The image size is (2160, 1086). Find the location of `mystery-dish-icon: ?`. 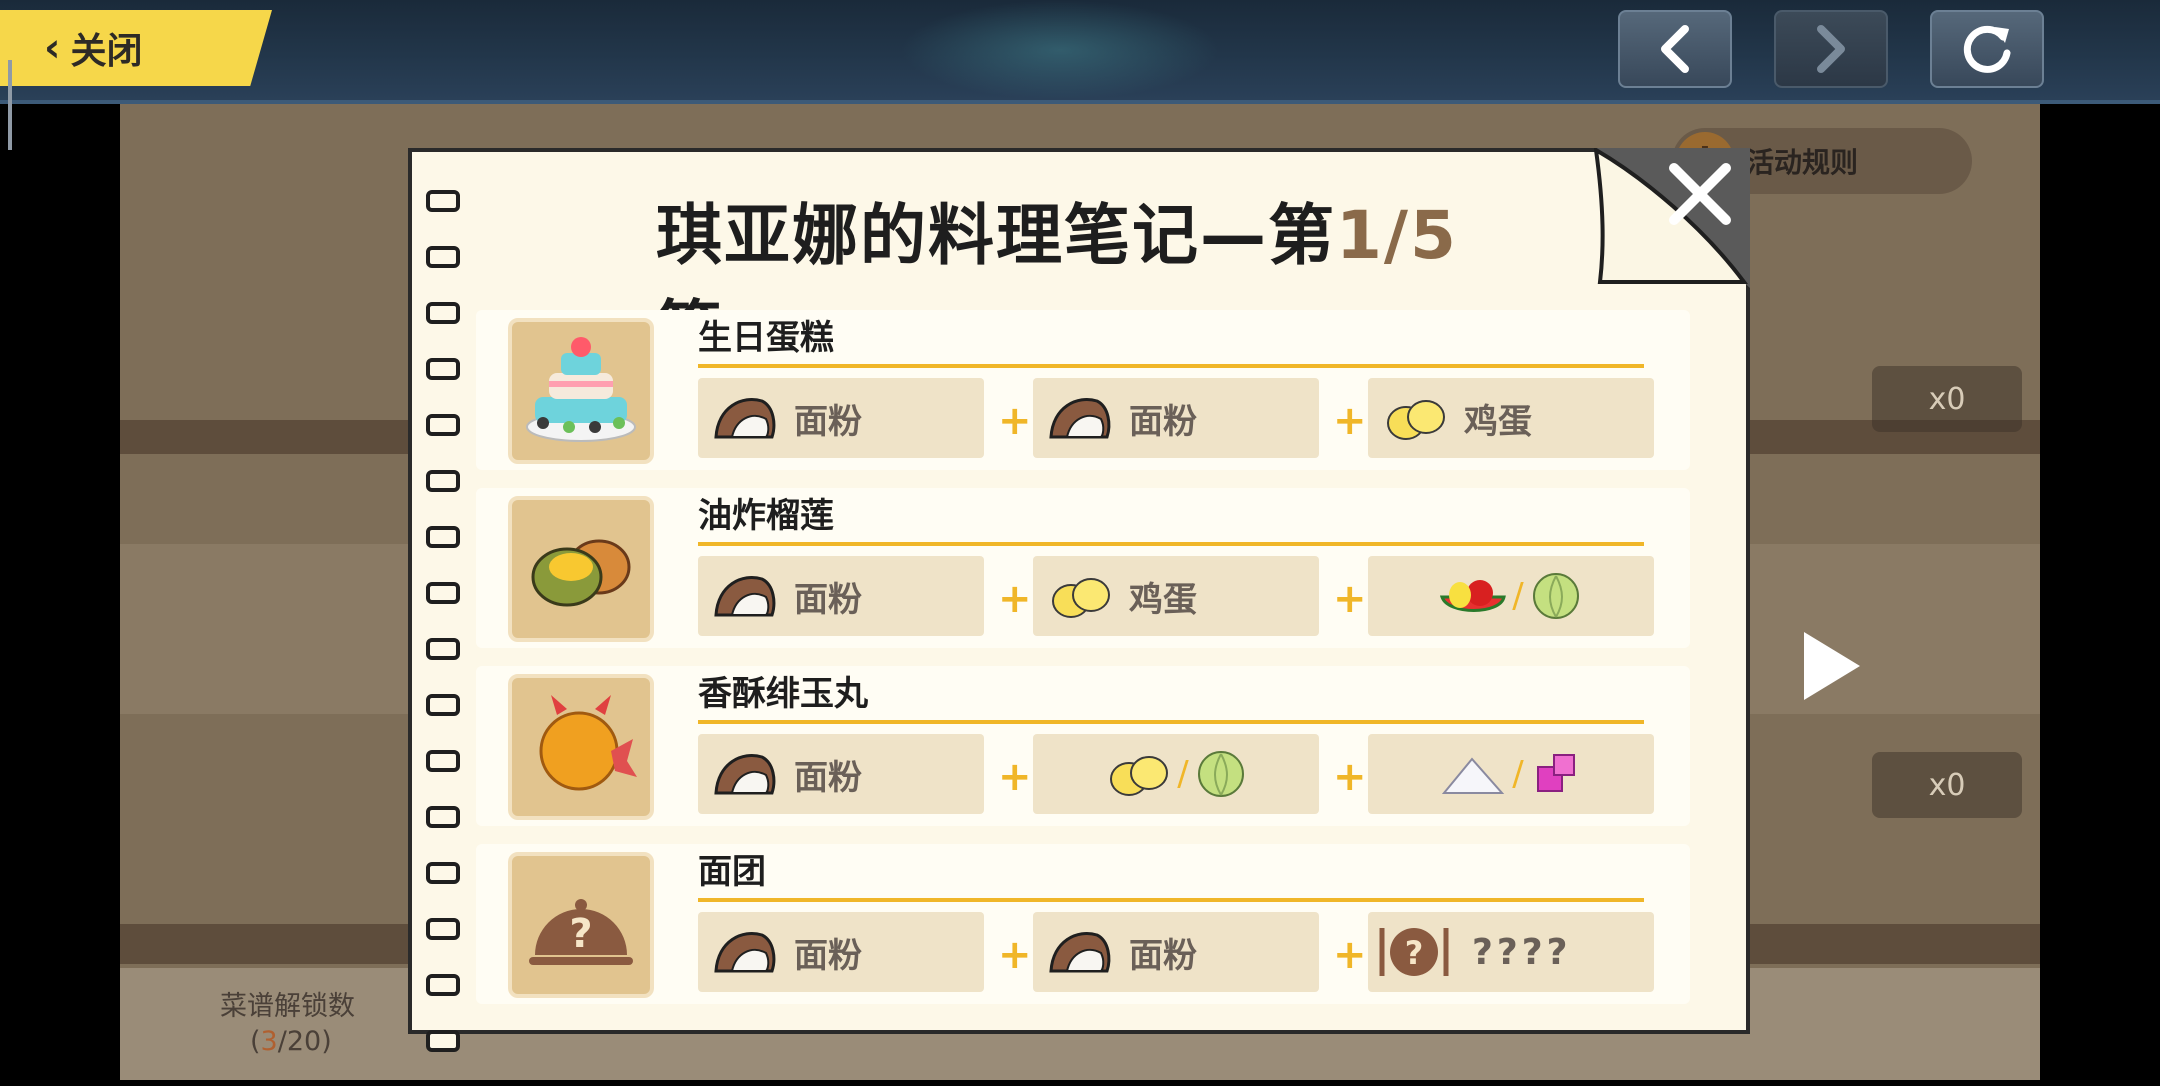

mystery-dish-icon: ? is located at coordinates (1414, 952).